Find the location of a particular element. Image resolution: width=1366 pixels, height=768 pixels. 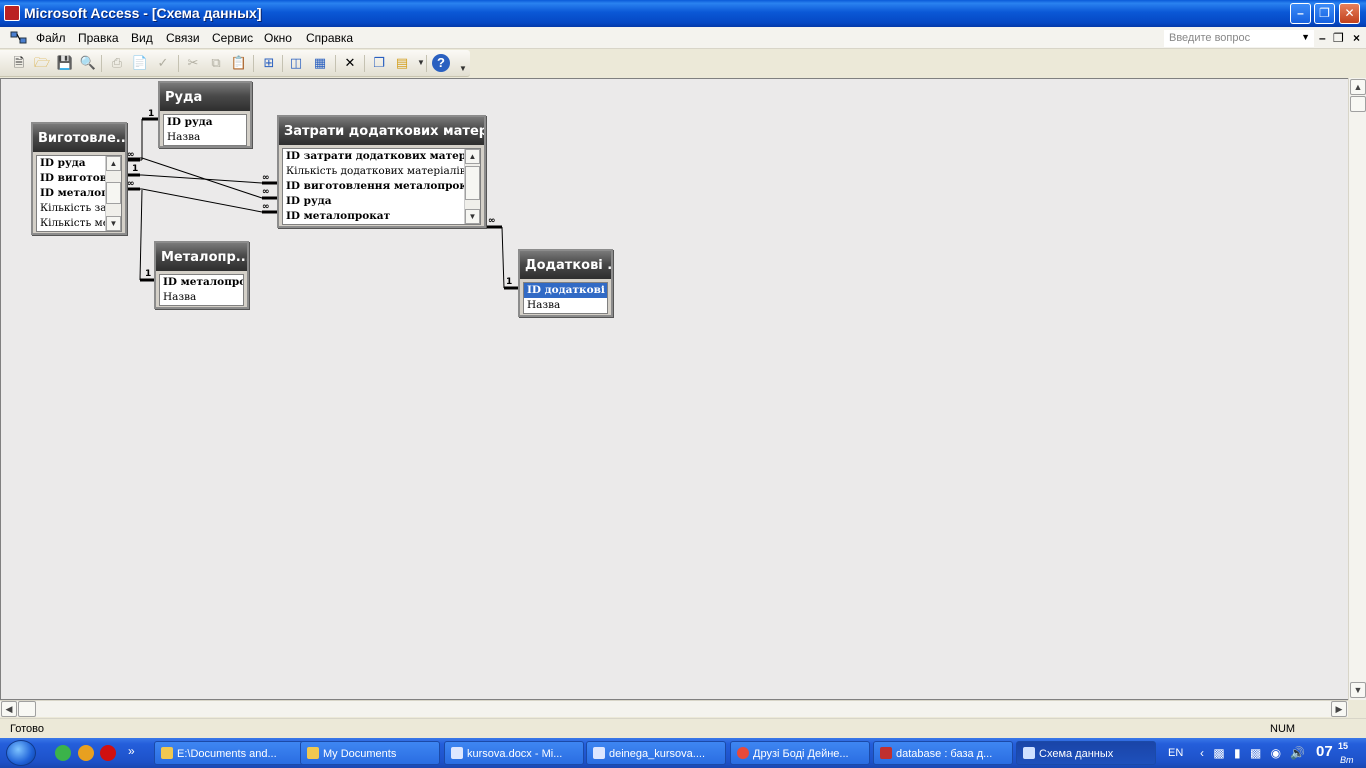

field-list: ID металопрокат Назва is located at coordinates (201, 290).